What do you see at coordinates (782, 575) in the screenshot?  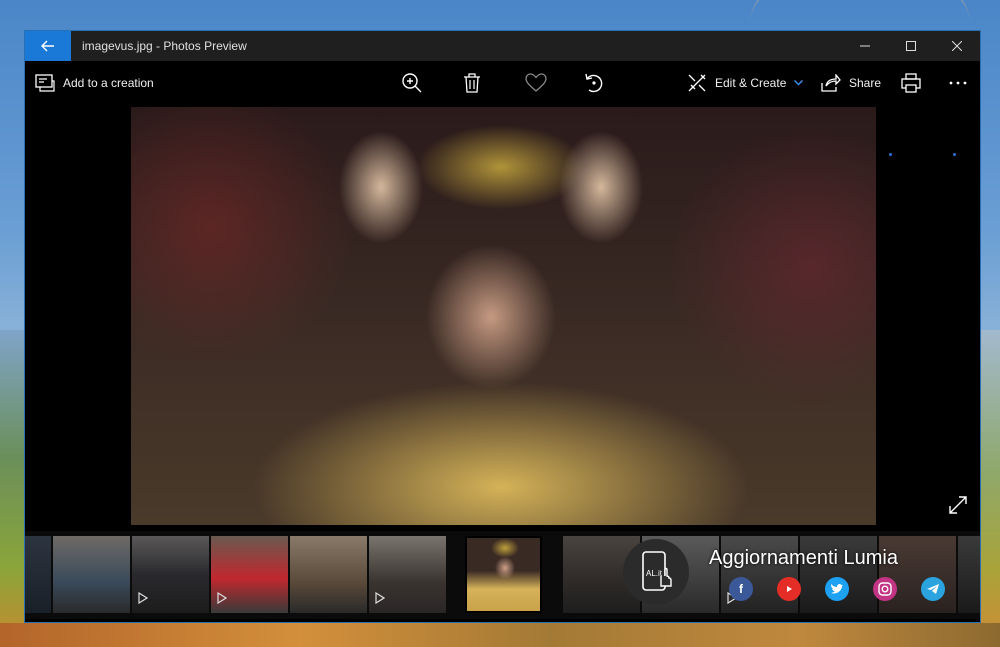 I see `brand-watermark: AL.it Aggiornamenti Lumia f` at bounding box center [782, 575].